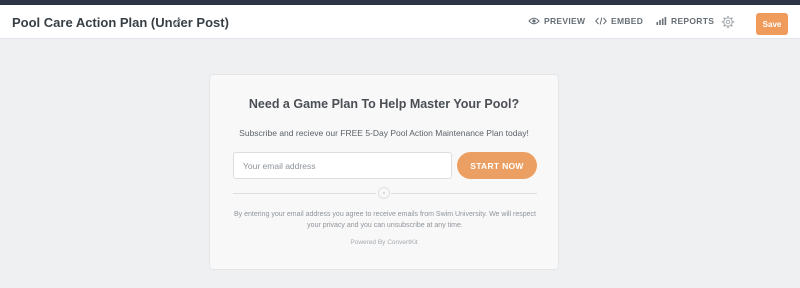  What do you see at coordinates (693, 21) in the screenshot?
I see `reports-label: REPORTS` at bounding box center [693, 21].